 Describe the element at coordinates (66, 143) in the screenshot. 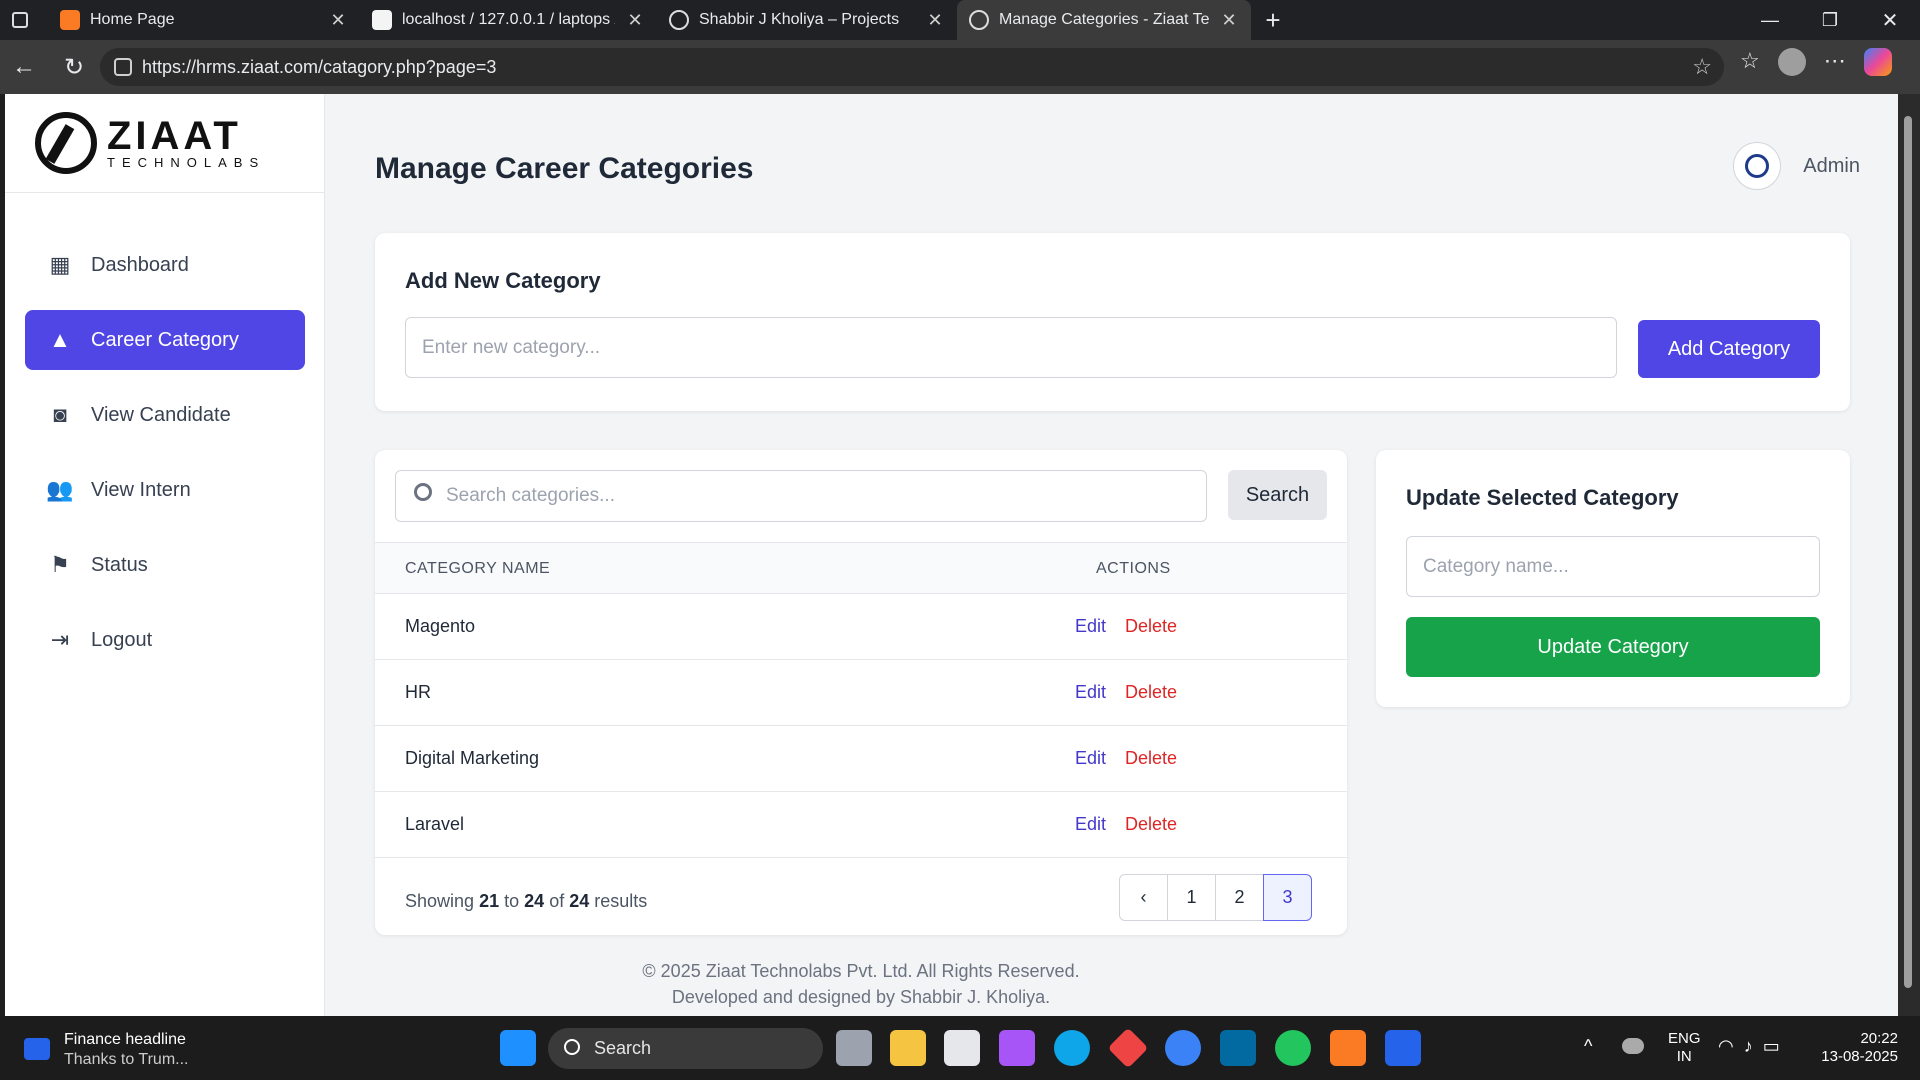

I see `logo-mark-icon` at that location.